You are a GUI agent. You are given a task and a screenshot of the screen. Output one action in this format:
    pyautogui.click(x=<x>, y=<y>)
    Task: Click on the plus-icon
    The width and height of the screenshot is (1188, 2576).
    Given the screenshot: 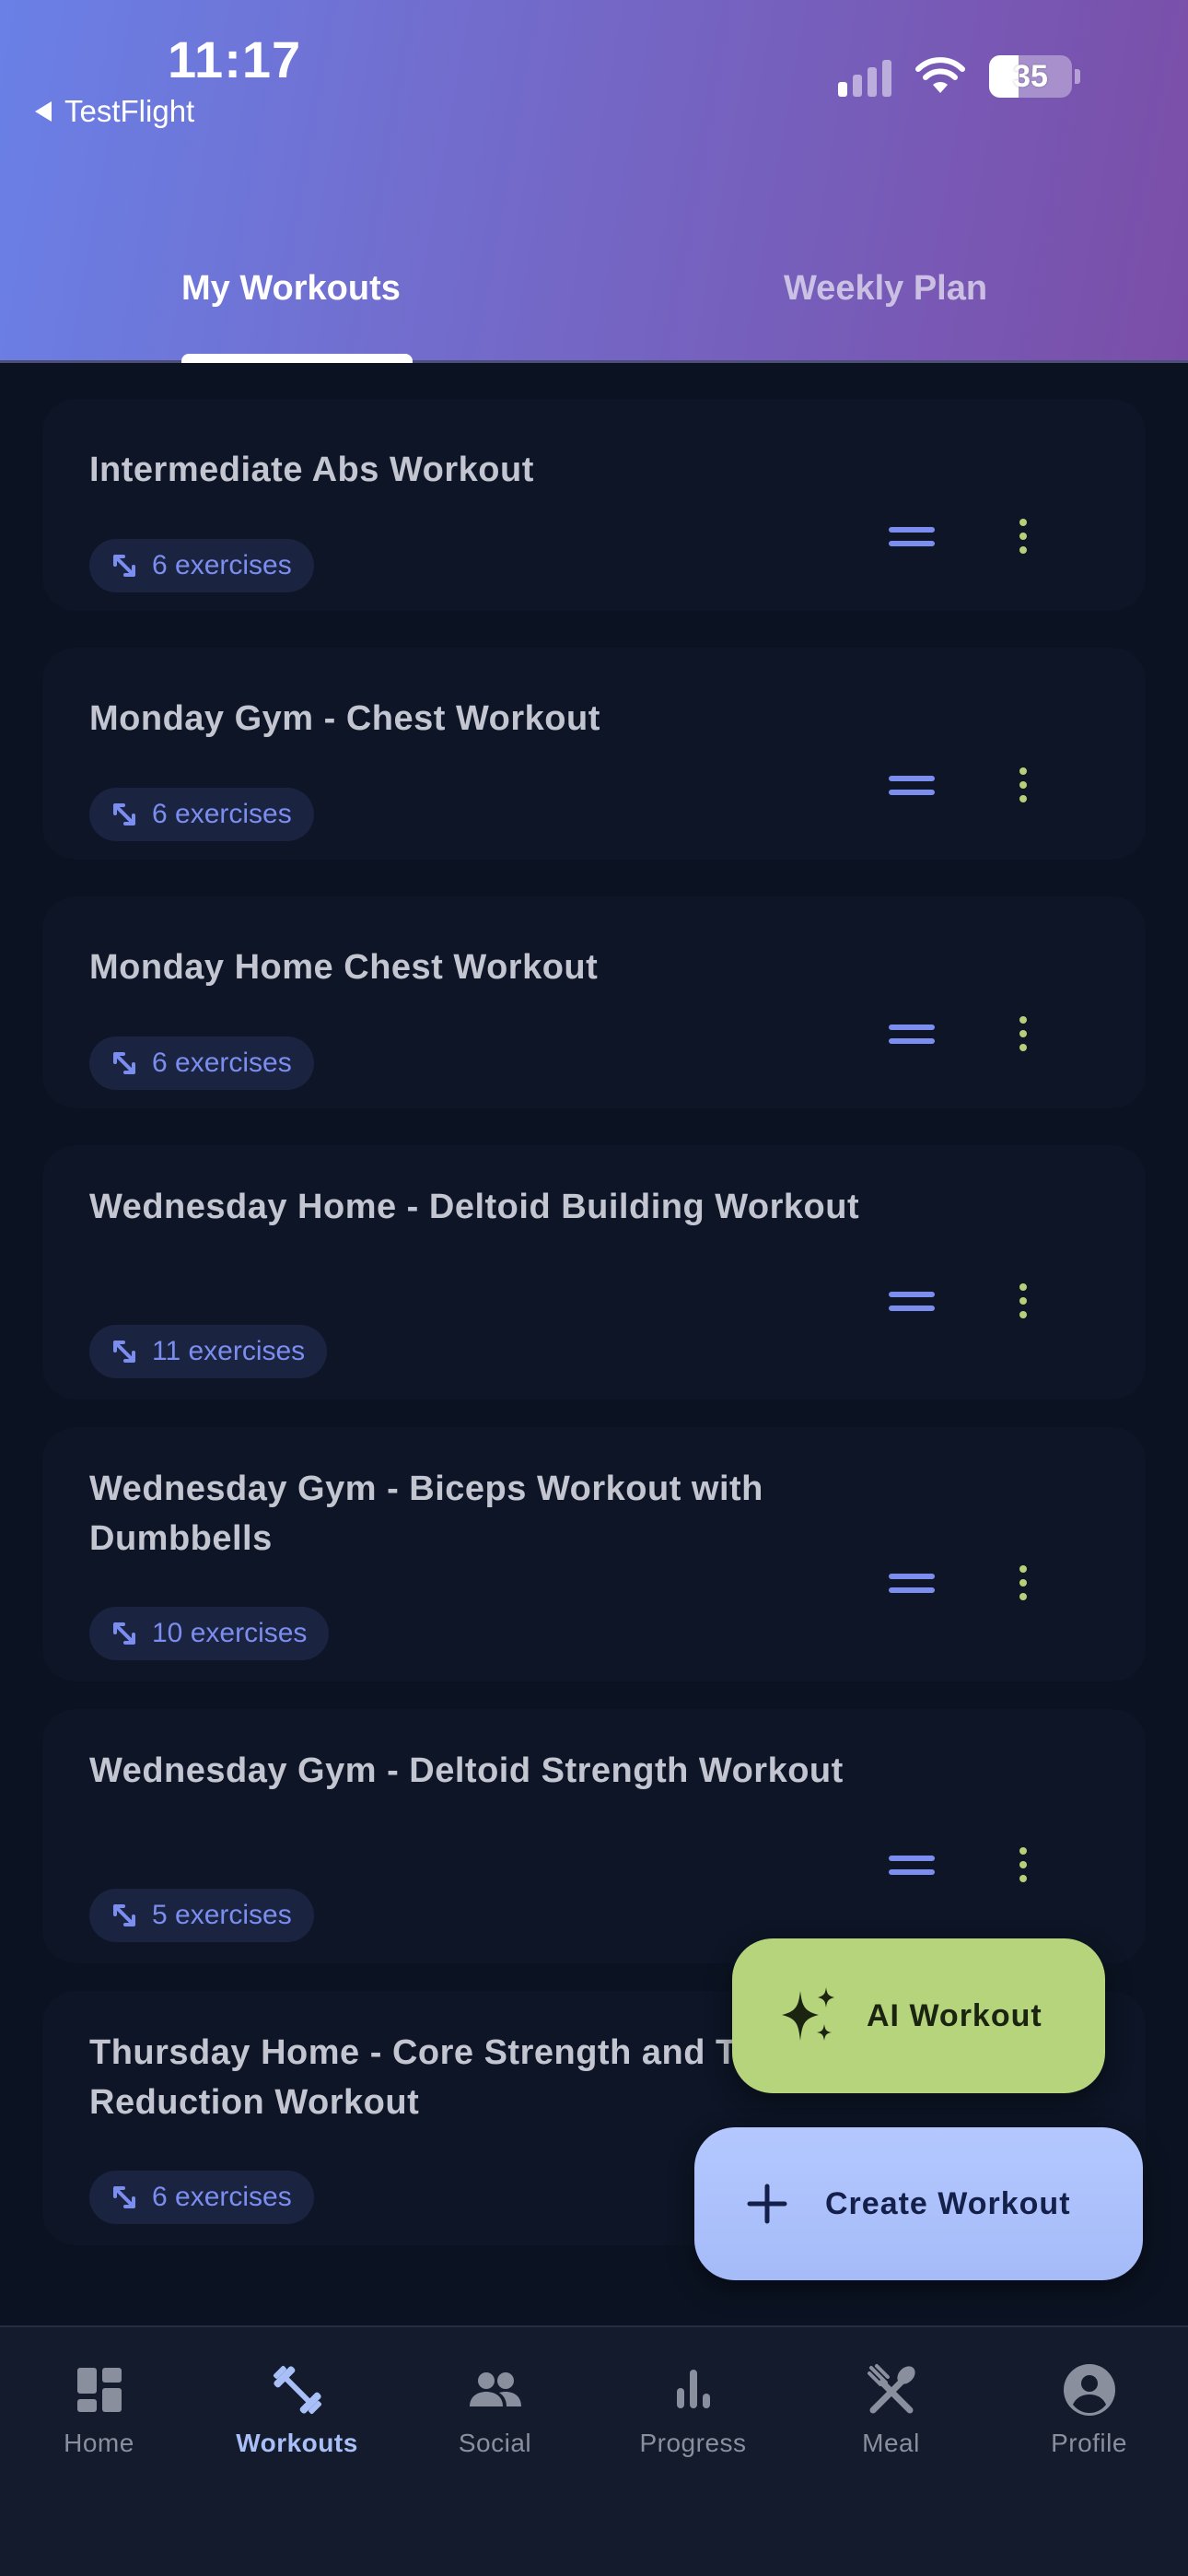 What is the action you would take?
    pyautogui.click(x=767, y=2204)
    